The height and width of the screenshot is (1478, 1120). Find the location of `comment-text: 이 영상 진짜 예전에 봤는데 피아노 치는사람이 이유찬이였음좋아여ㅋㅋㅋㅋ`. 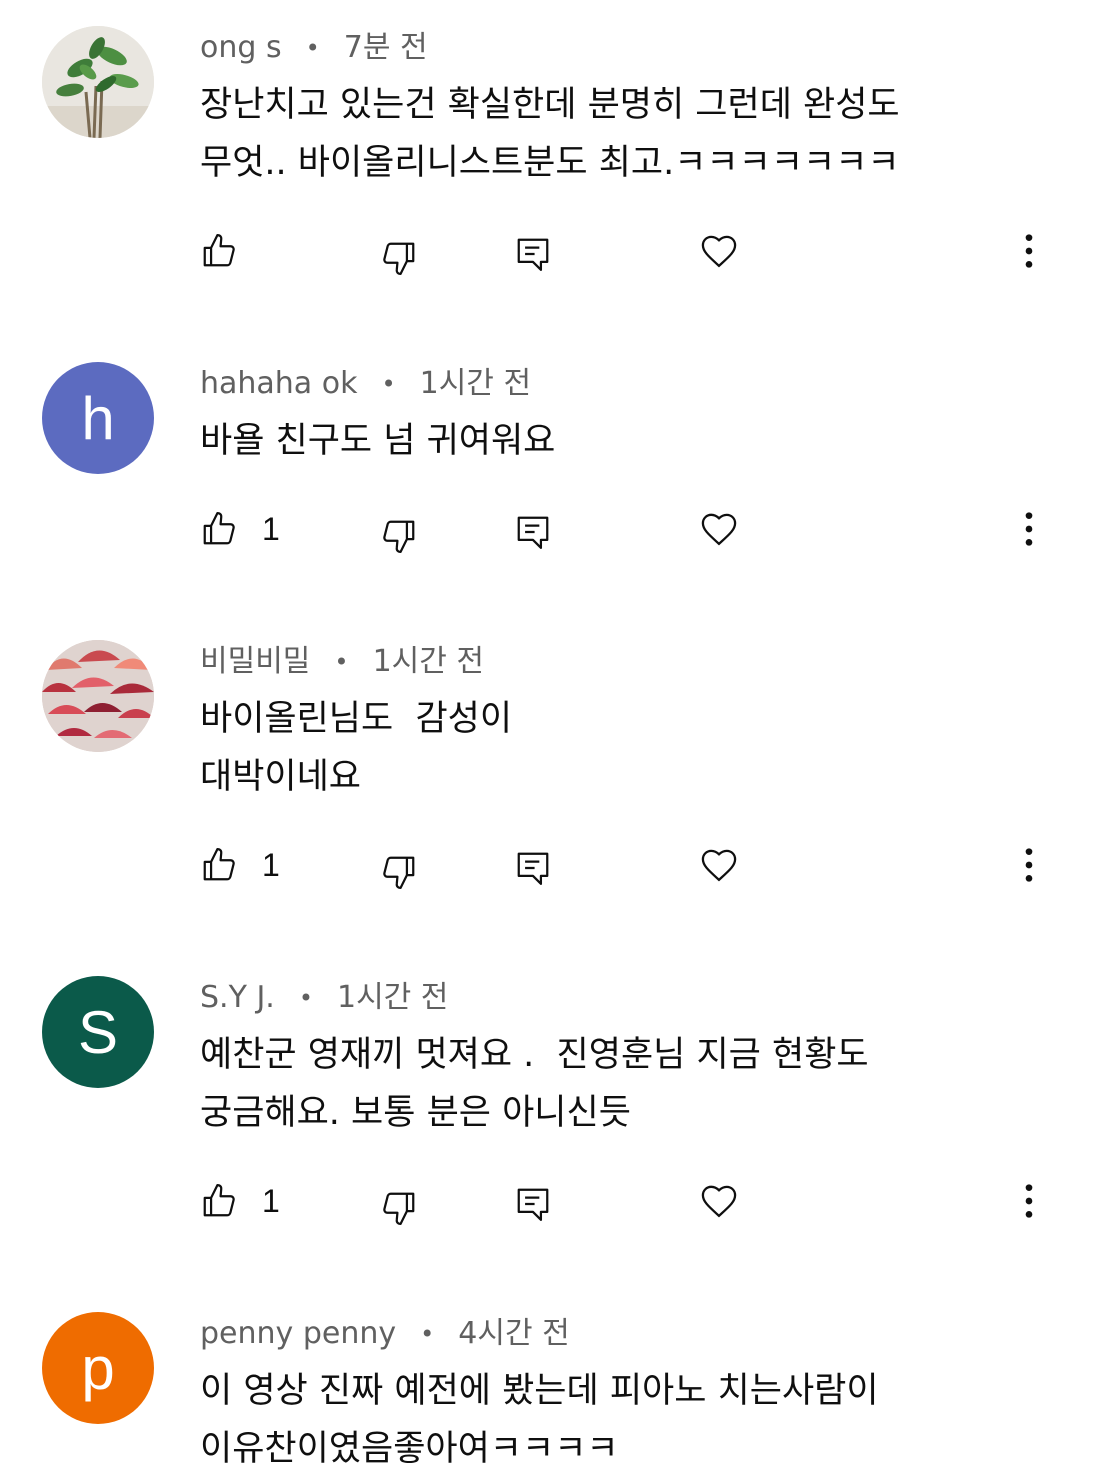

comment-text: 이 영상 진짜 예전에 봤는데 피아노 치는사람이 이유찬이였음좋아여ㅋㅋㅋㅋ is located at coordinates (539, 1420).